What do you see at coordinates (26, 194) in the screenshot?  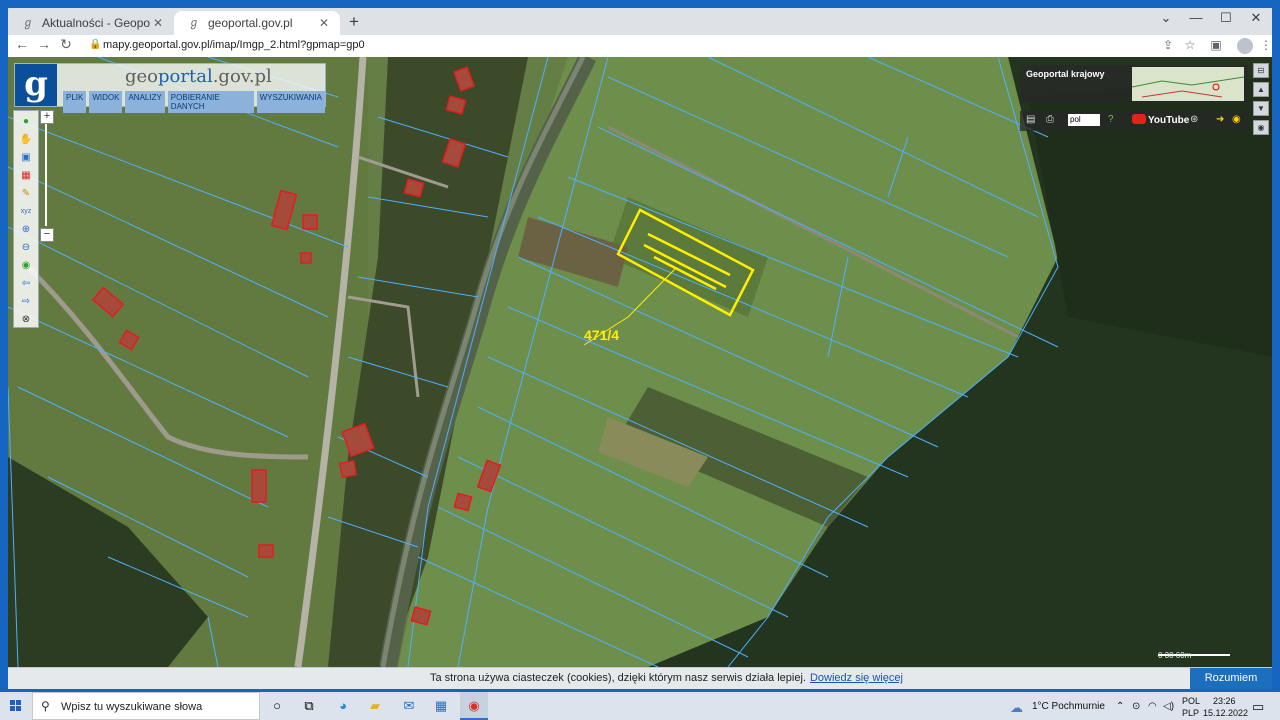 I see `draw-pencil-icon: ✎` at bounding box center [26, 194].